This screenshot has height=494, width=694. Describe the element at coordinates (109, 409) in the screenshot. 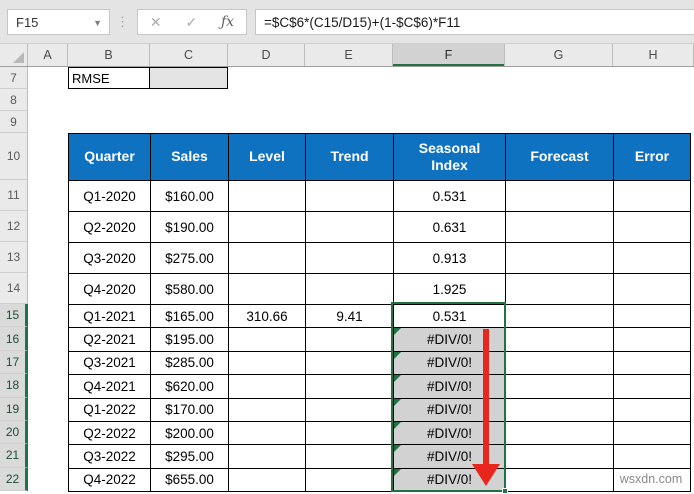

I see `cell-B19: Q1-2022` at that location.